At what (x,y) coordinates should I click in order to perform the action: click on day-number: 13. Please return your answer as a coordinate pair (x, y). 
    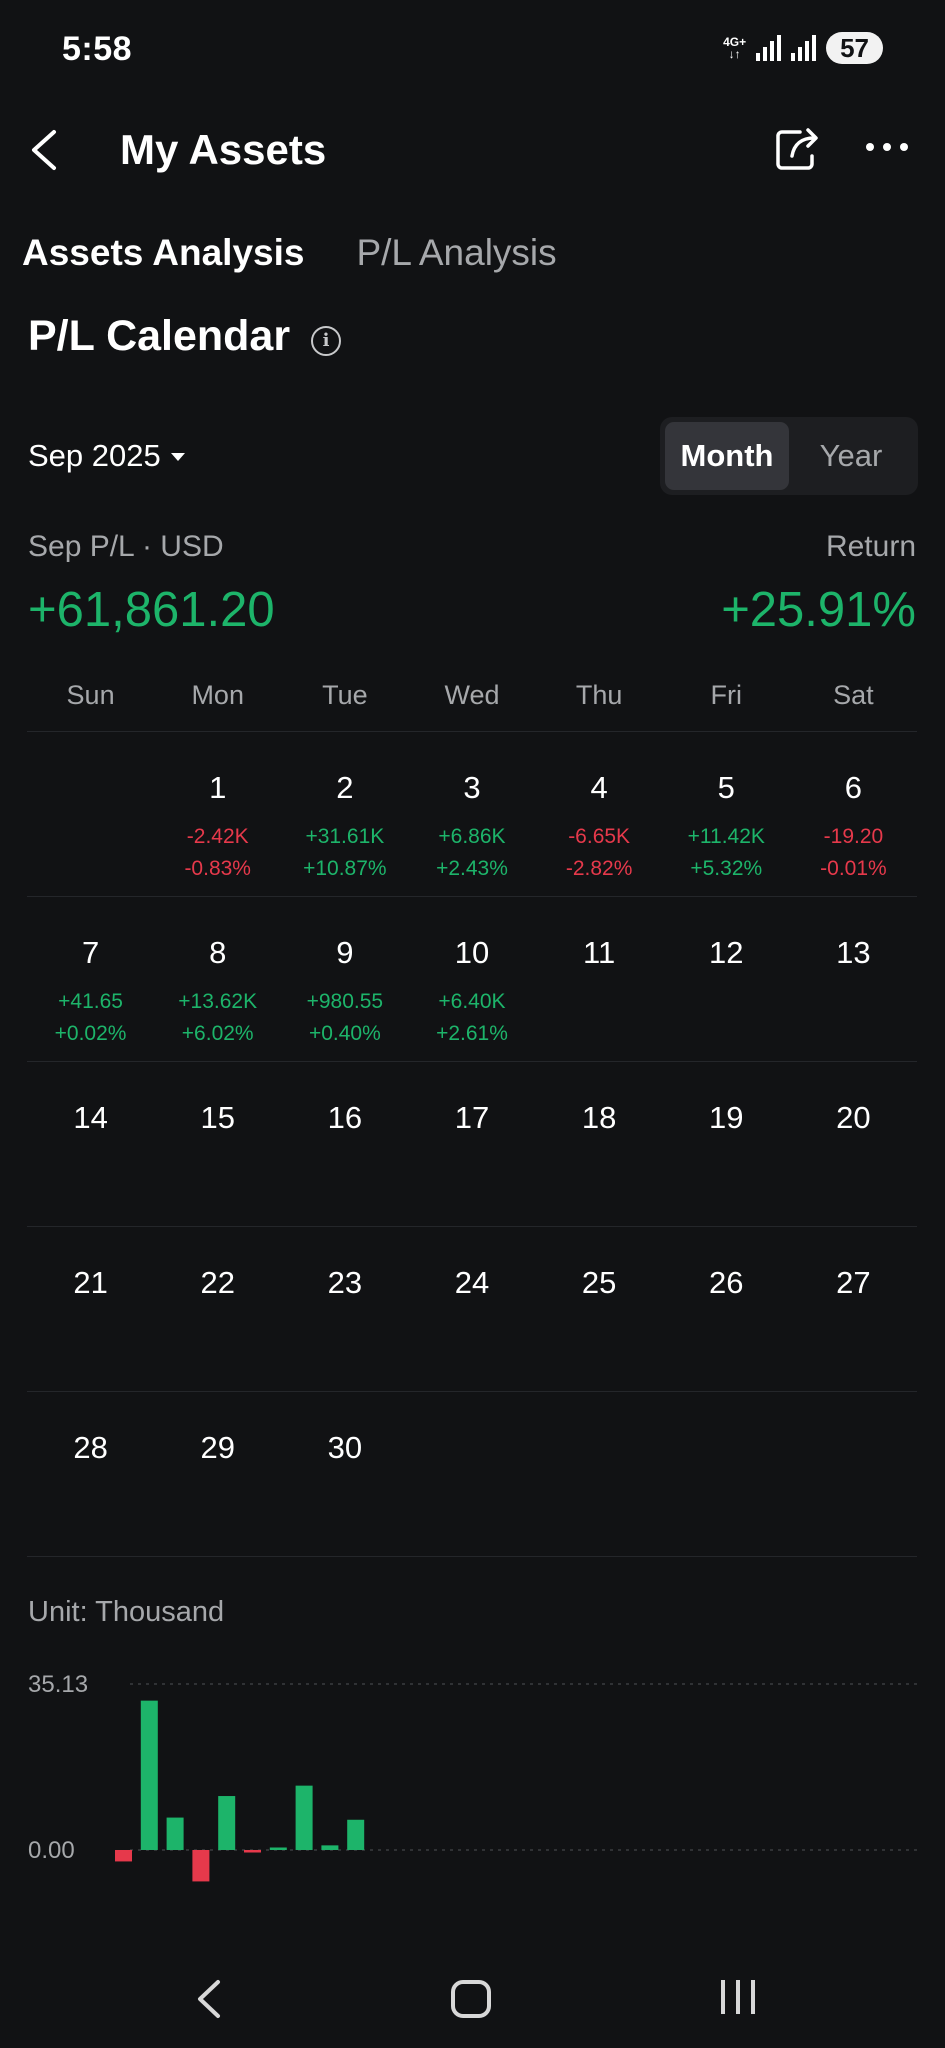
    Looking at the image, I should click on (853, 952).